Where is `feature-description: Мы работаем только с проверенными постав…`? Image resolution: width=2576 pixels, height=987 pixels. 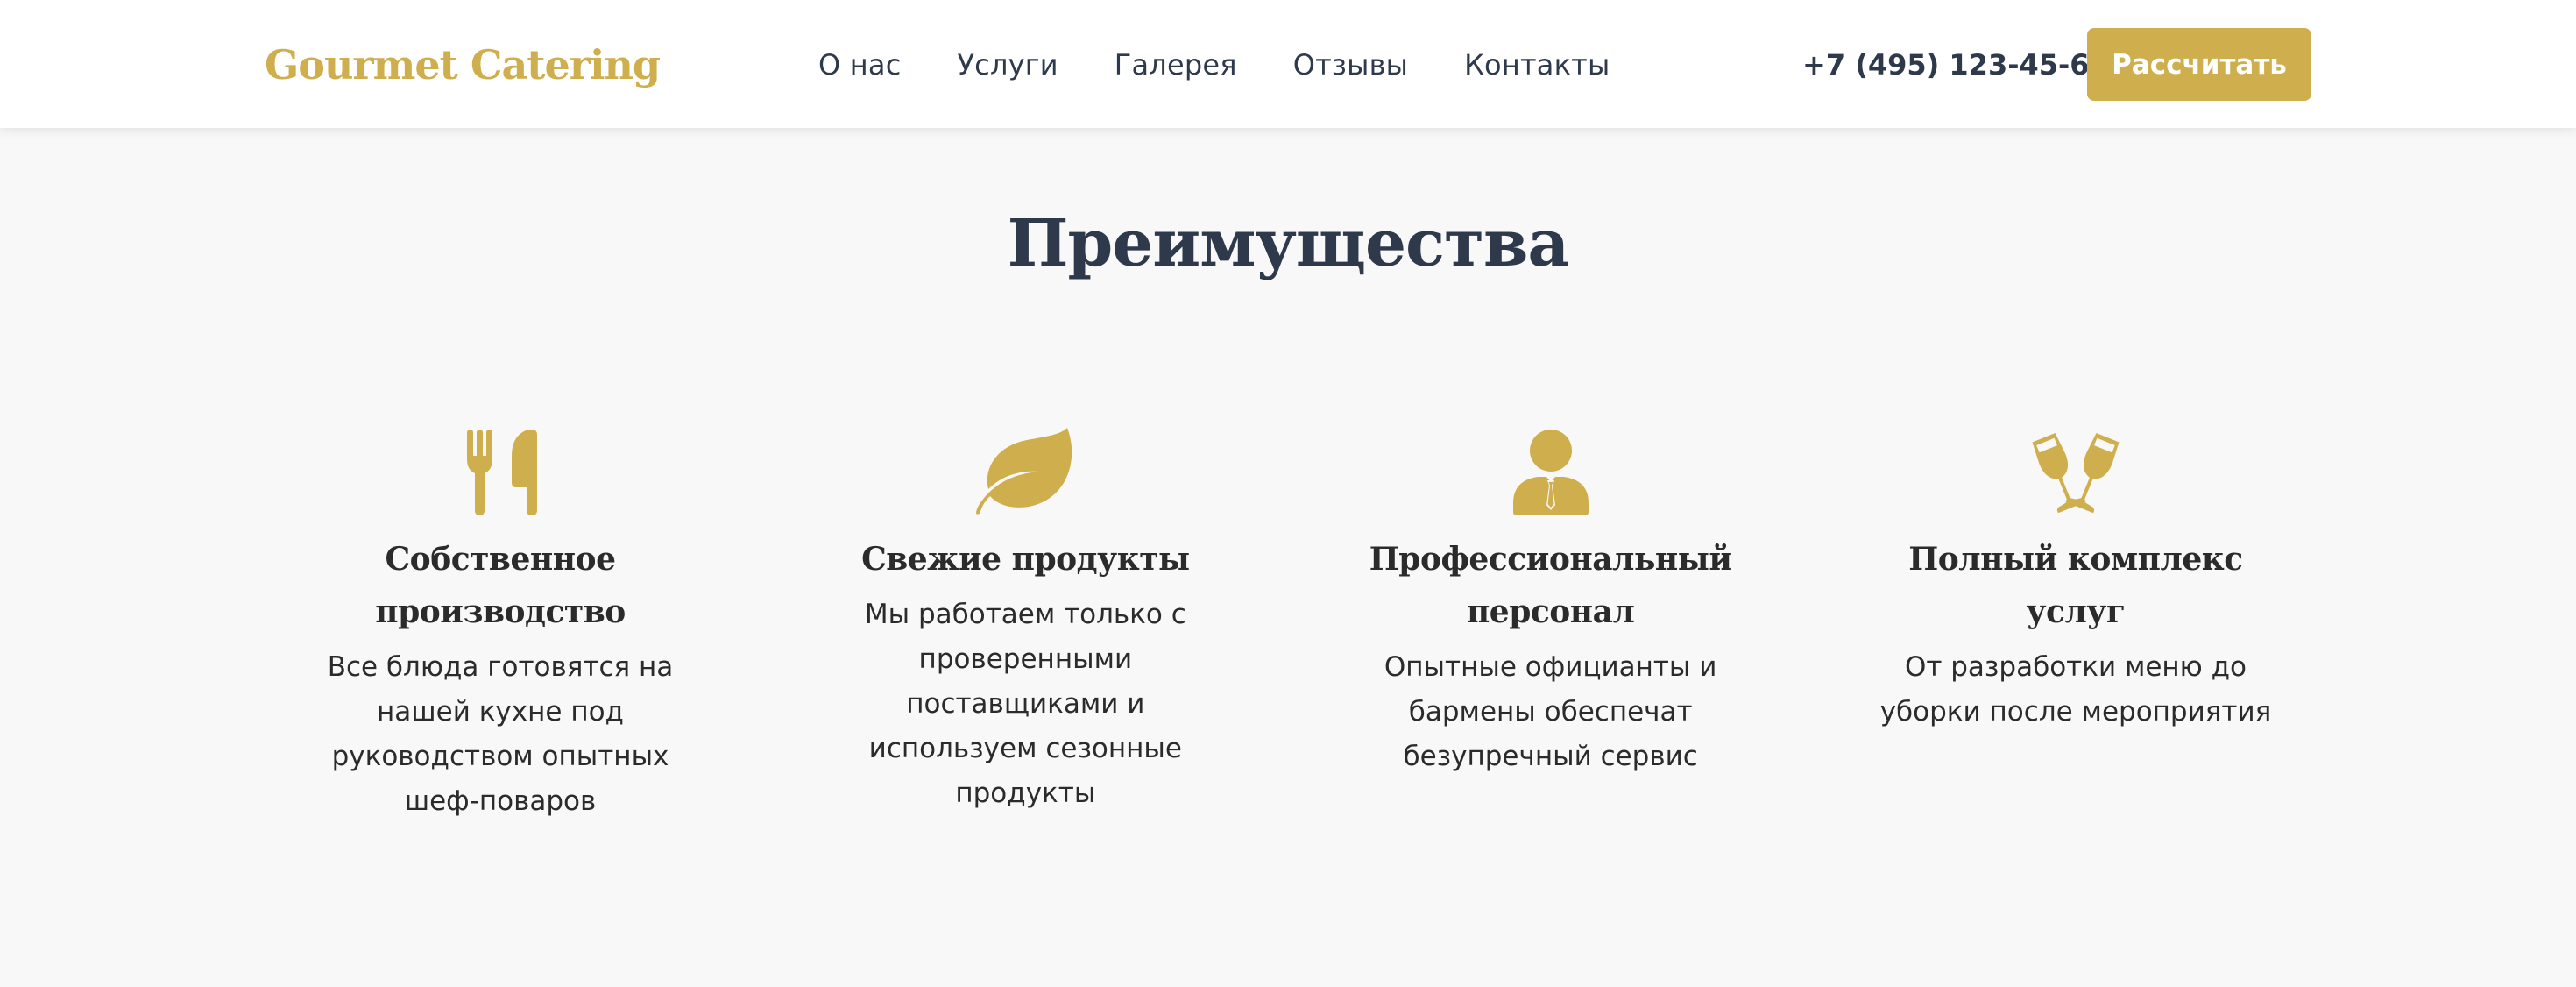 feature-description: Мы работаем только с проверенными постав… is located at coordinates (1025, 704).